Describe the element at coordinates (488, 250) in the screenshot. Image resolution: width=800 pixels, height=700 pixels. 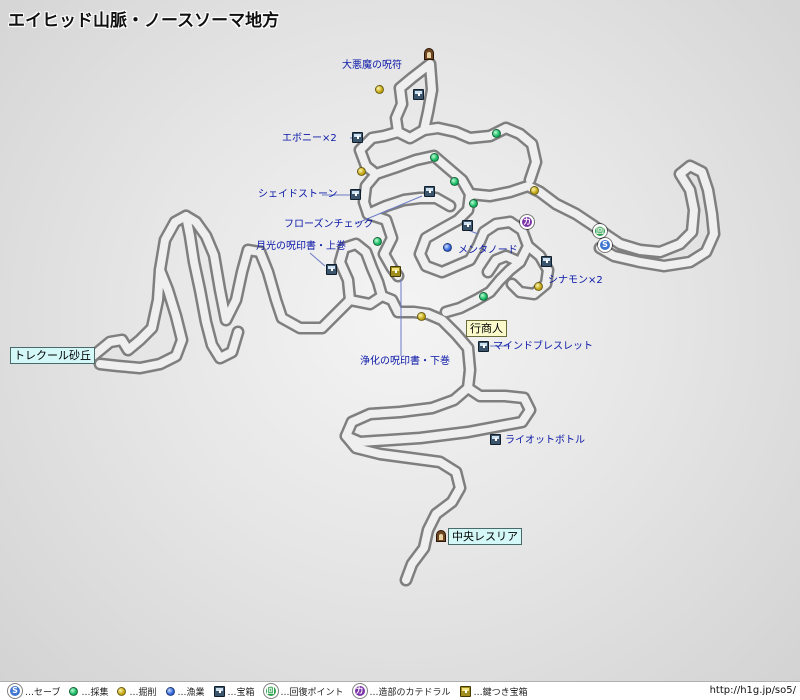
I see `chest-label-mentanode: メンタノード` at that location.